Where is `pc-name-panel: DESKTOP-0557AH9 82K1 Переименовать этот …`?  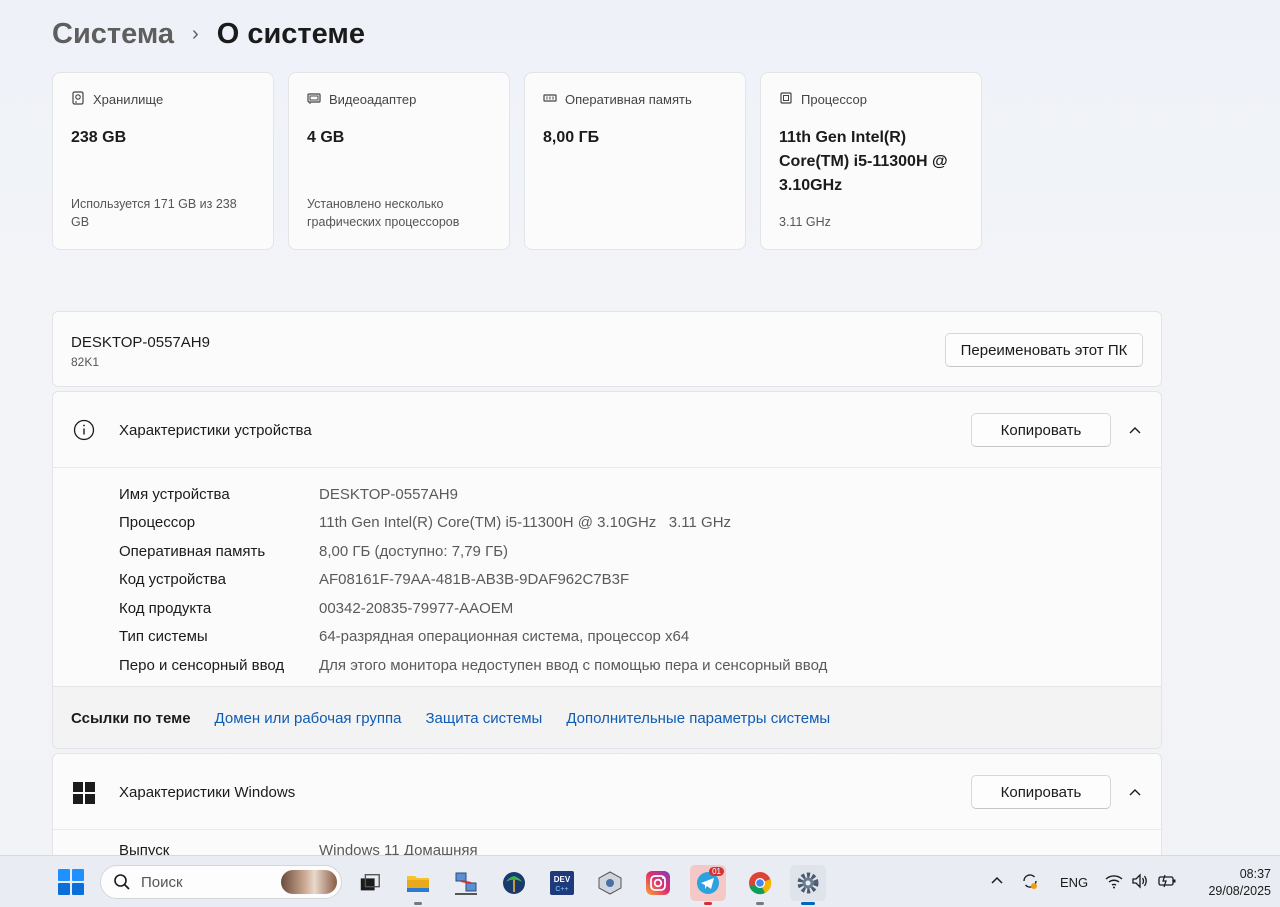 pc-name-panel: DESKTOP-0557AH9 82K1 Переименовать этот … is located at coordinates (607, 349).